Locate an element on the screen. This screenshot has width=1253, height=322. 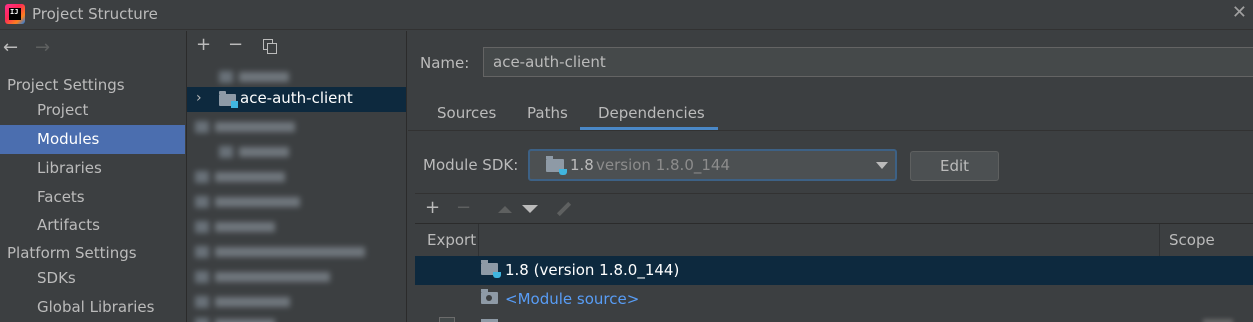
back-arrow-icon: ← is located at coordinates (10, 47).